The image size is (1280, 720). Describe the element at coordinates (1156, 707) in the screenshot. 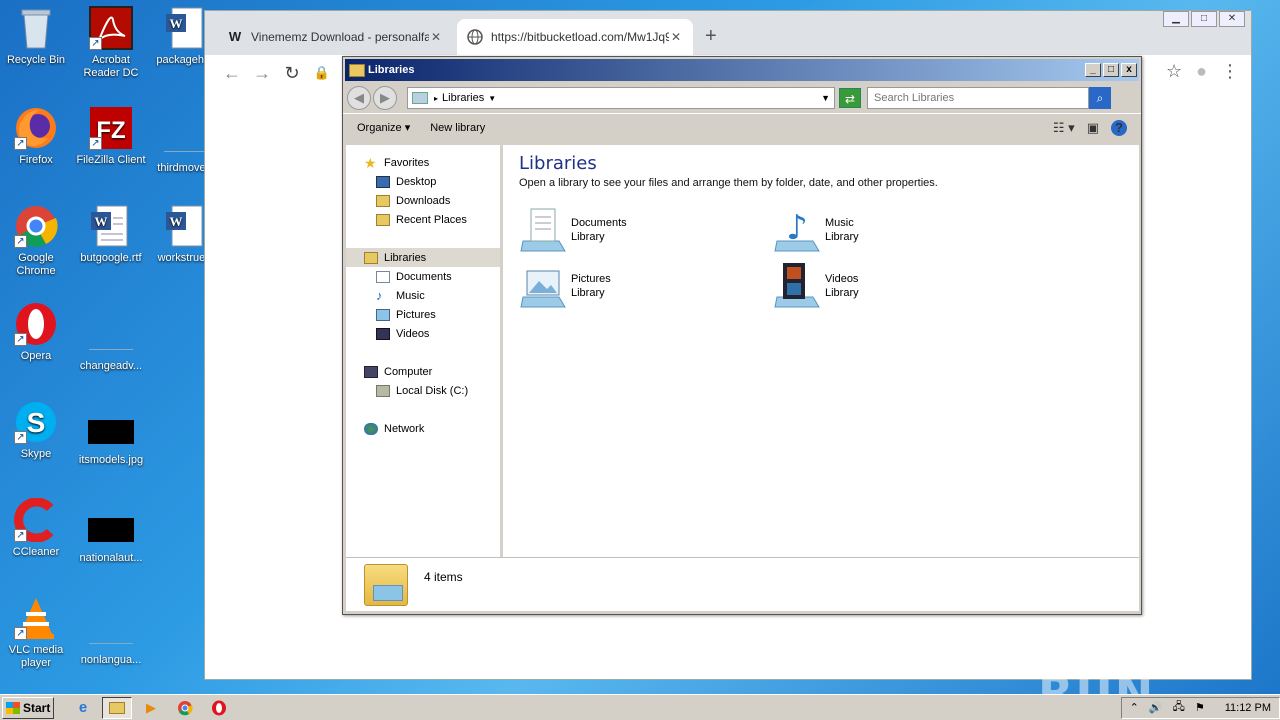

I see `volume-icon: 🔊` at that location.